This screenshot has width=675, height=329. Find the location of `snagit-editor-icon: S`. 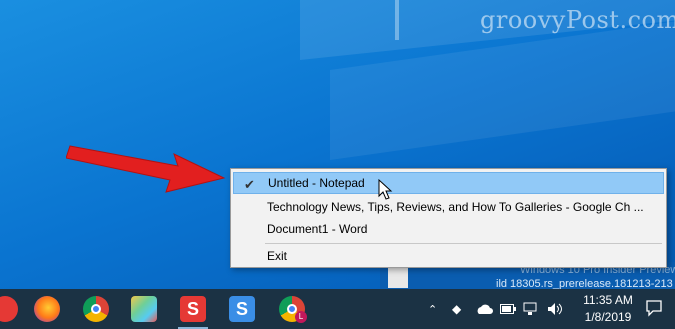

snagit-editor-icon: S is located at coordinates (242, 309).